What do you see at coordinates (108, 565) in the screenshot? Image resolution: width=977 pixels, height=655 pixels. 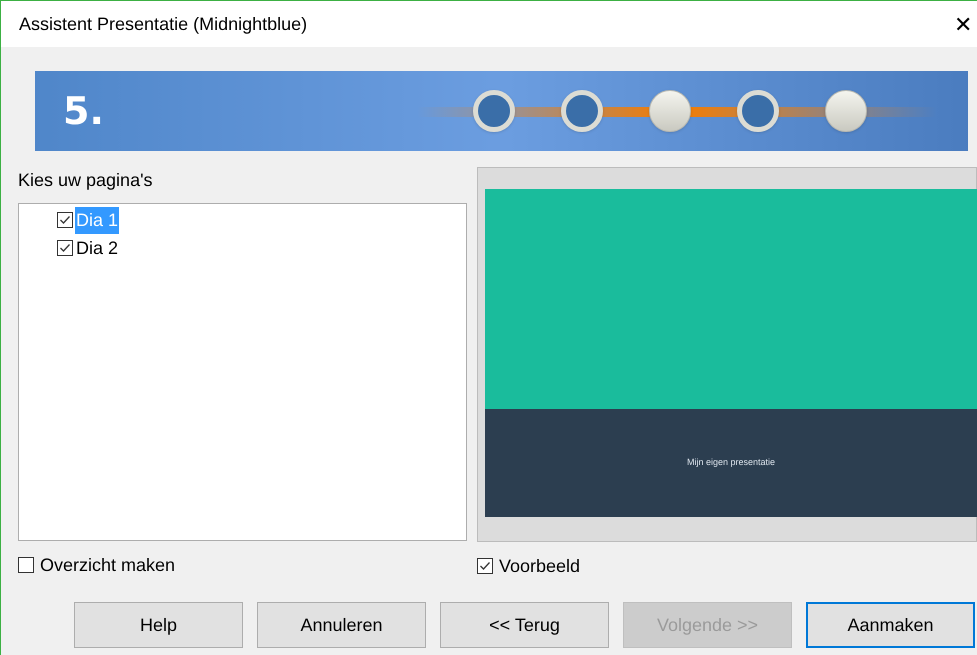 I see `option-label: Overzicht maken` at bounding box center [108, 565].